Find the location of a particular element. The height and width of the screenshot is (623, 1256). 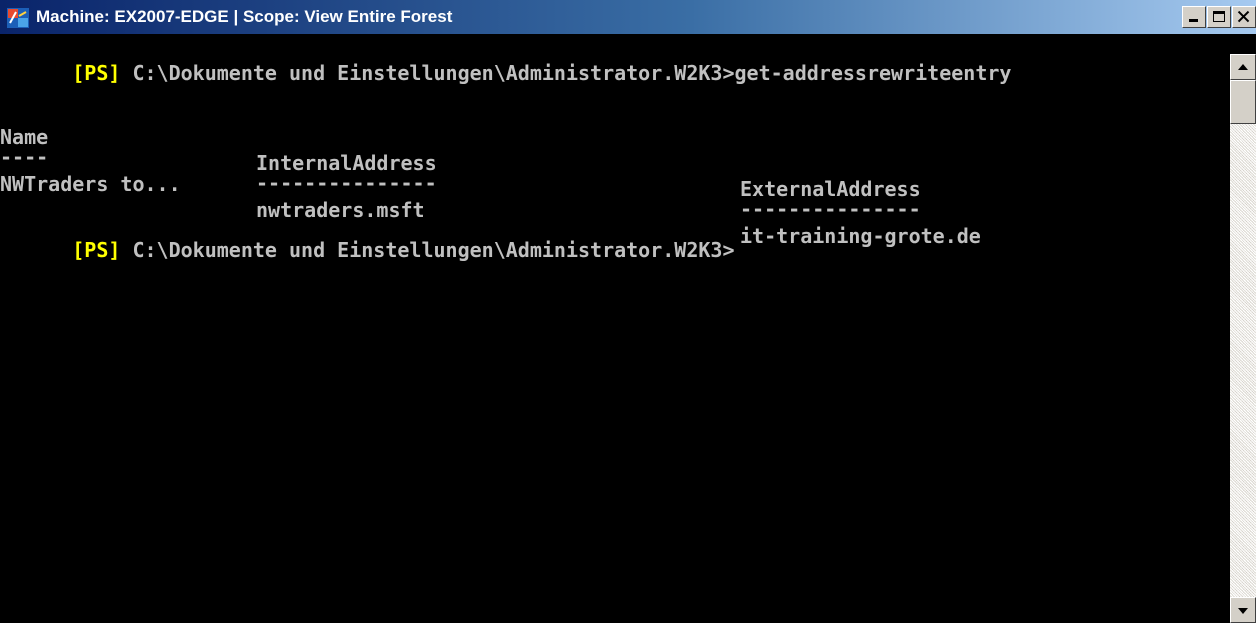

scroll-up-button is located at coordinates (1243, 67).